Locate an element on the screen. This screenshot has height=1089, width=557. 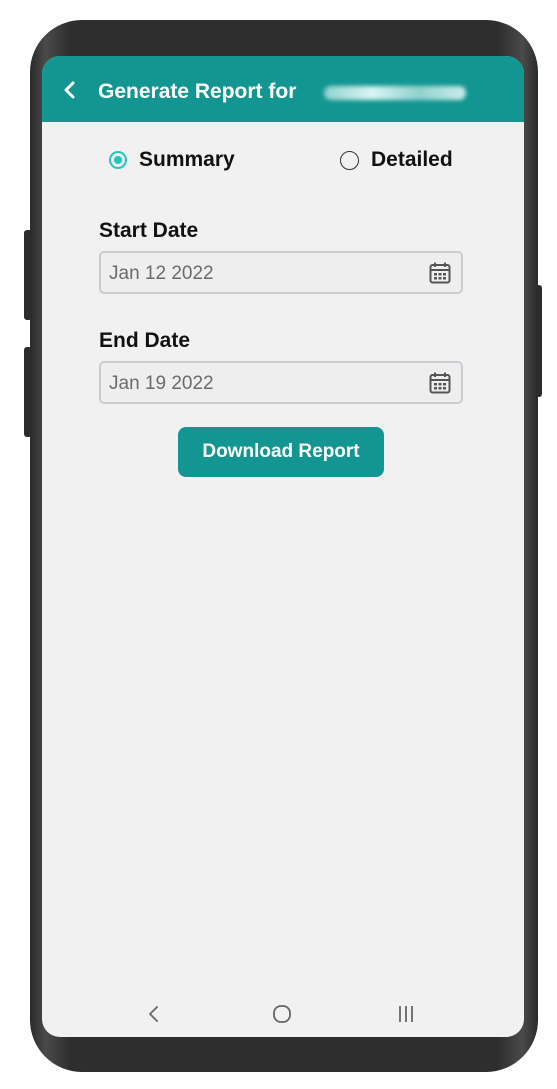
redacted-entity-name is located at coordinates (395, 93).